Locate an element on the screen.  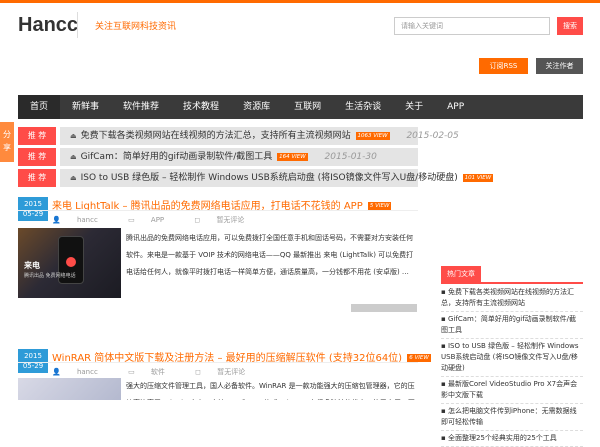
list-item: ▪ GifCam：简单好用的gif动画录制软件/截图工具 is located at coordinates (512, 325).